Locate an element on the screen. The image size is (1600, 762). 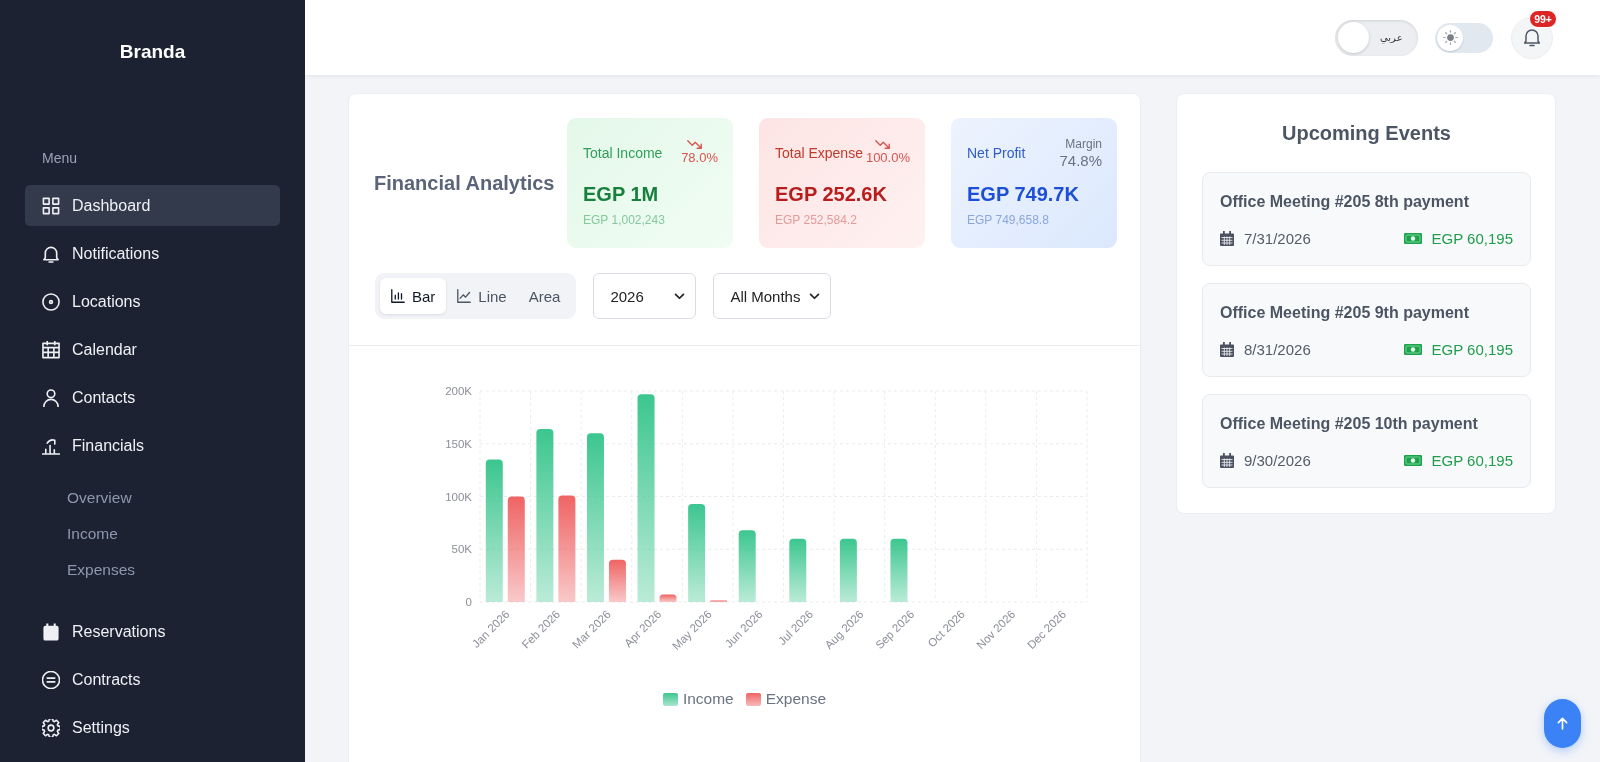
nav-subitem: Expenses is located at coordinates (152, 570).